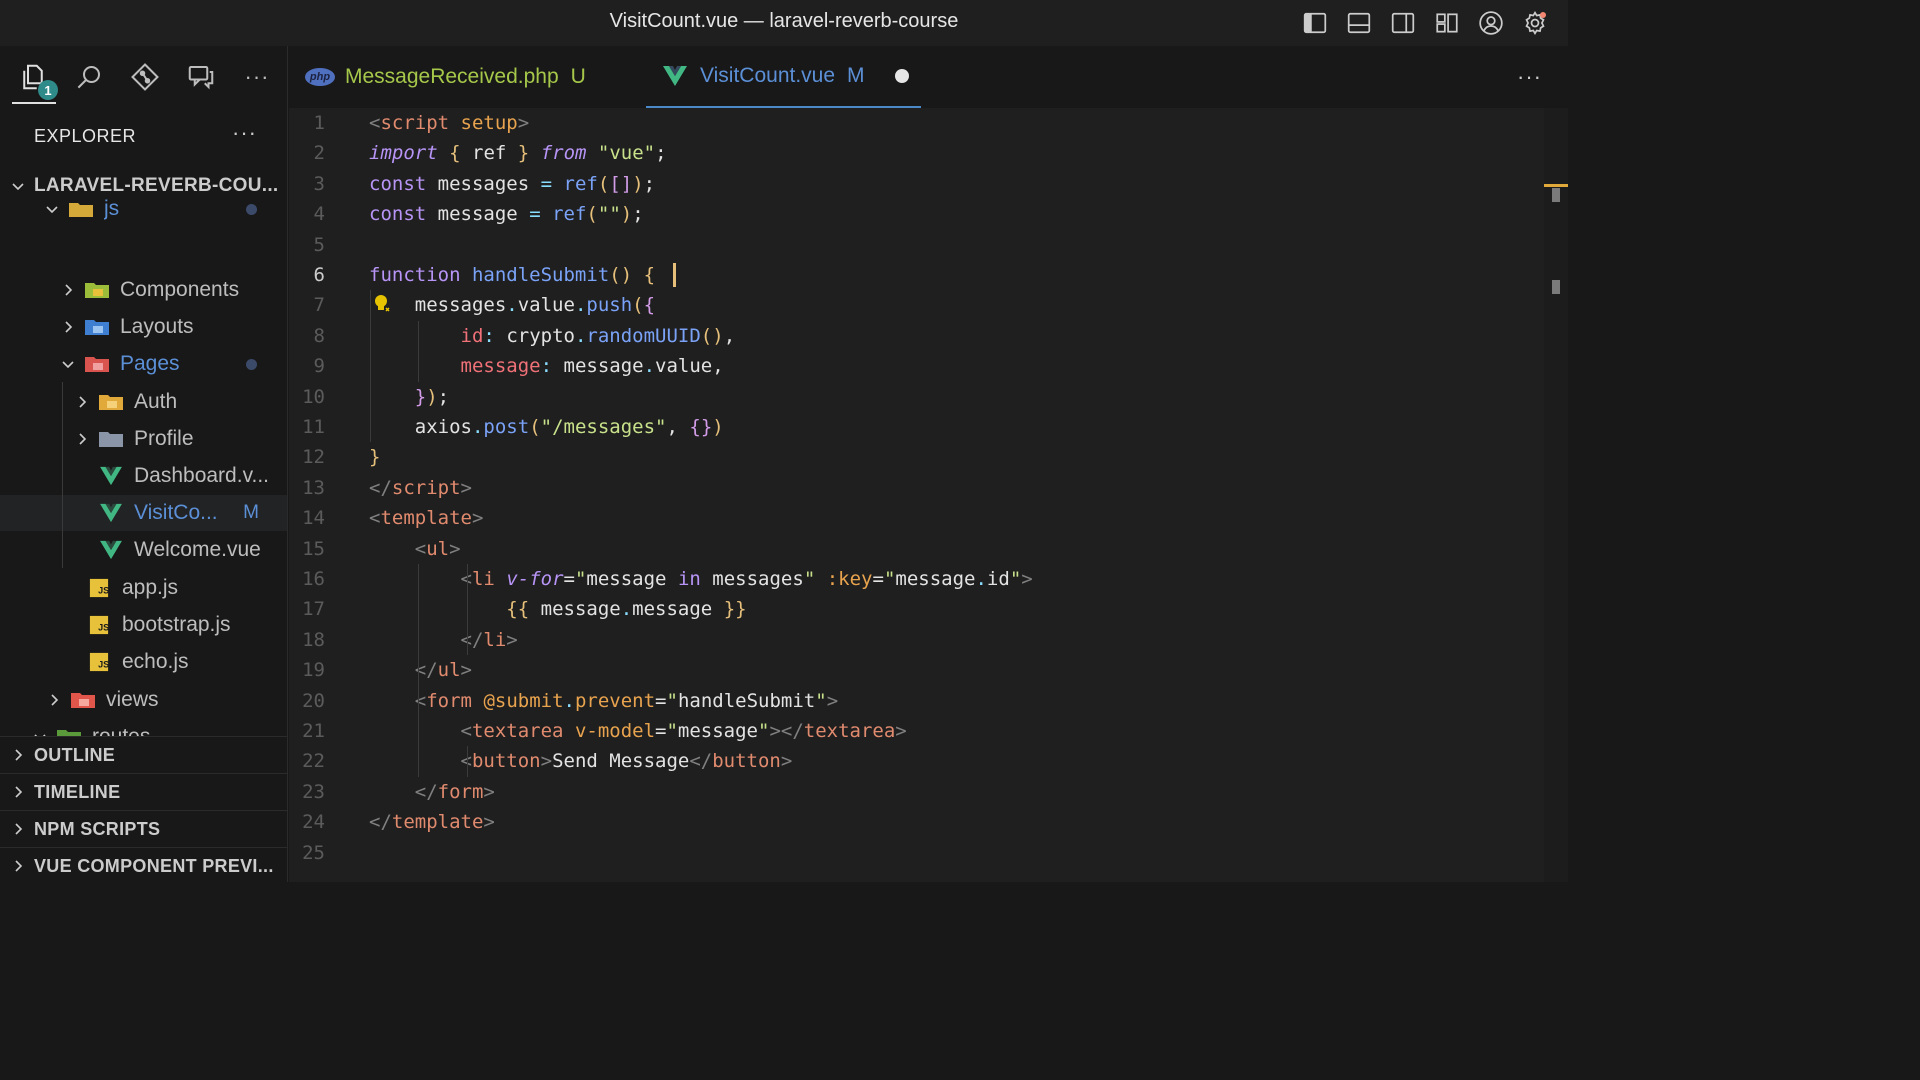 Image resolution: width=1920 pixels, height=1080 pixels. What do you see at coordinates (445, 77) in the screenshot?
I see `tab-messagereceived: php MessageReceived.php U` at bounding box center [445, 77].